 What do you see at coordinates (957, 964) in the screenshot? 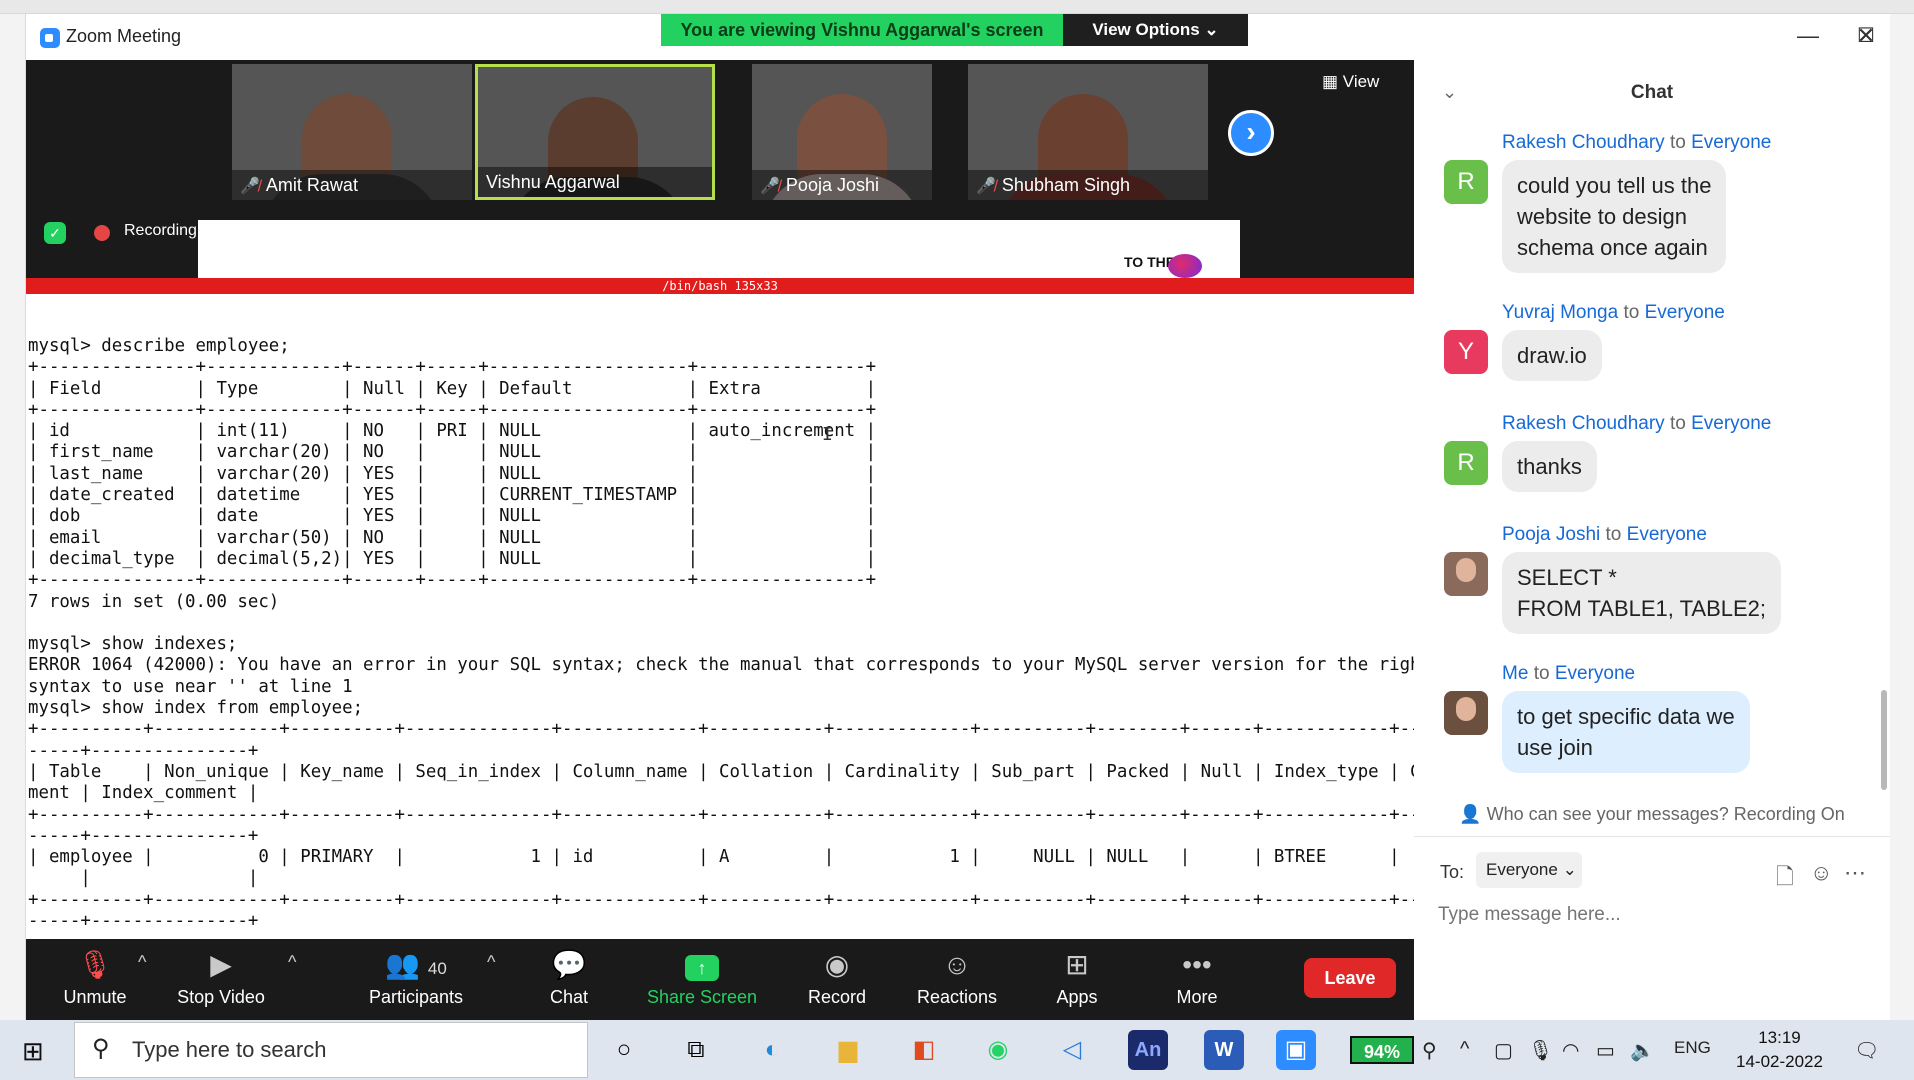
I see `smiley-plus-icon: ☺` at bounding box center [957, 964].